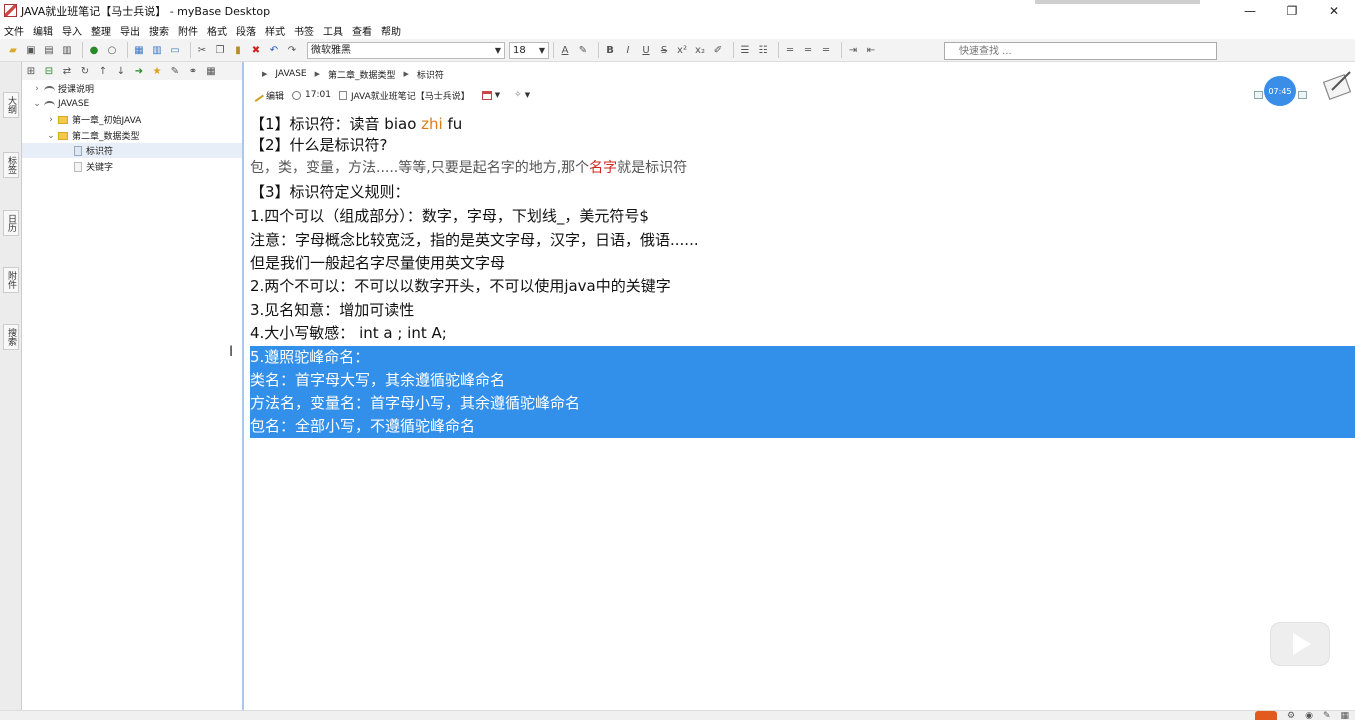 The width and height of the screenshot is (1355, 720). What do you see at coordinates (304, 30) in the screenshot?
I see `menu-bookmark: 书签` at bounding box center [304, 30].